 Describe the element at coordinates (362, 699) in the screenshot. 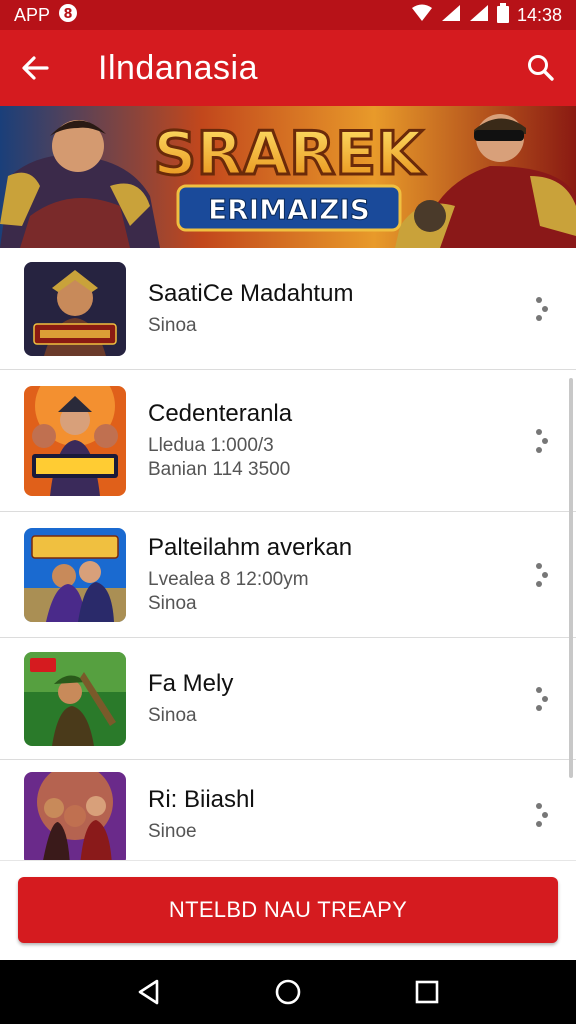

I see `list-item-texts: Fa Mely Sinoa` at that location.